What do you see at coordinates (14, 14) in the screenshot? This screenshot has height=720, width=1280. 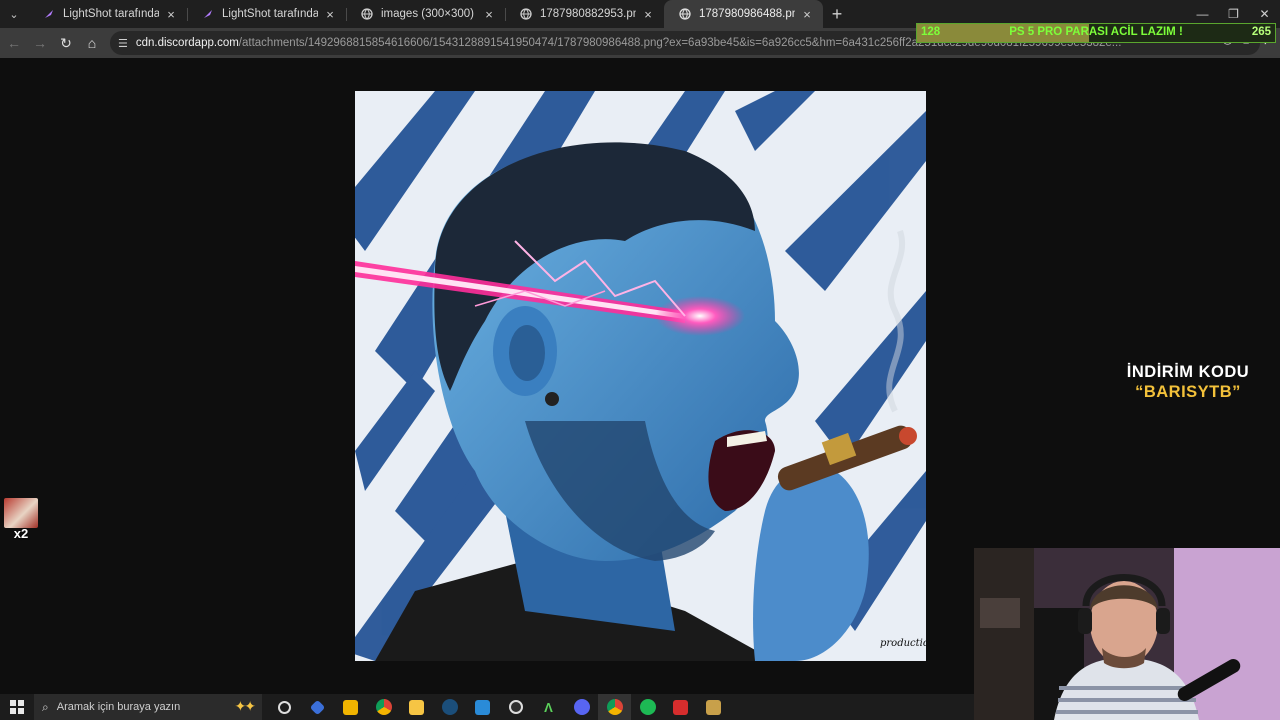 I see `tab-search-chevron-icon: ⌄` at bounding box center [14, 14].